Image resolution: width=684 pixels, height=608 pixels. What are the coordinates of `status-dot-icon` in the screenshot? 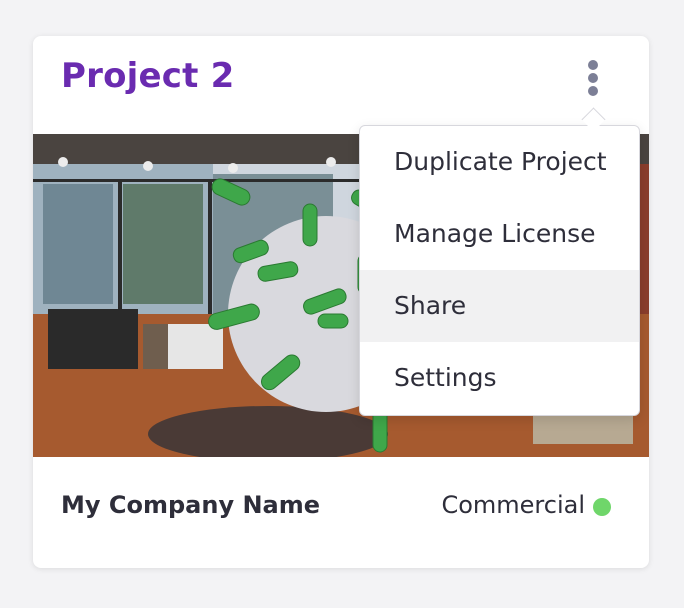 It's located at (602, 507).